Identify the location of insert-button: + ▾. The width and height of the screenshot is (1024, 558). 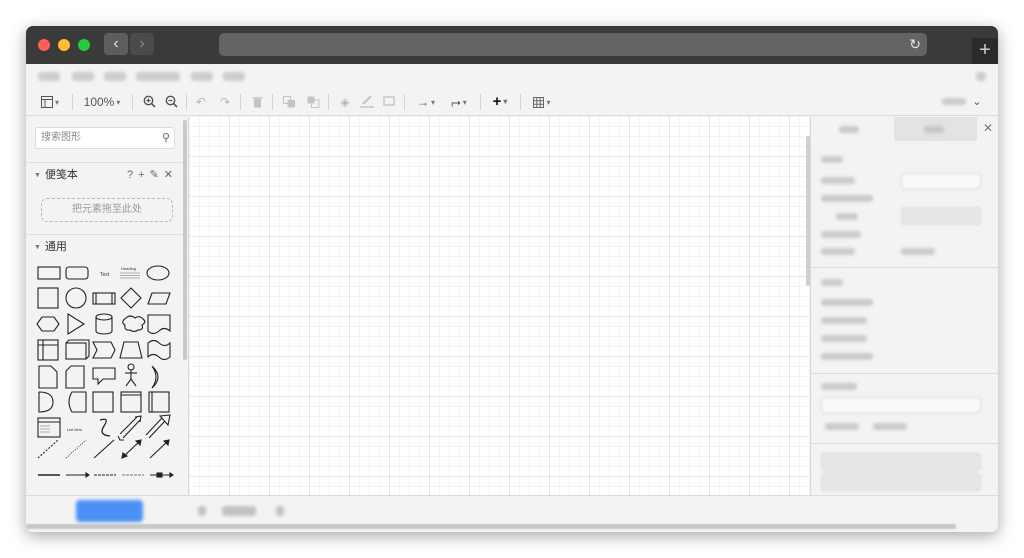
(500, 102).